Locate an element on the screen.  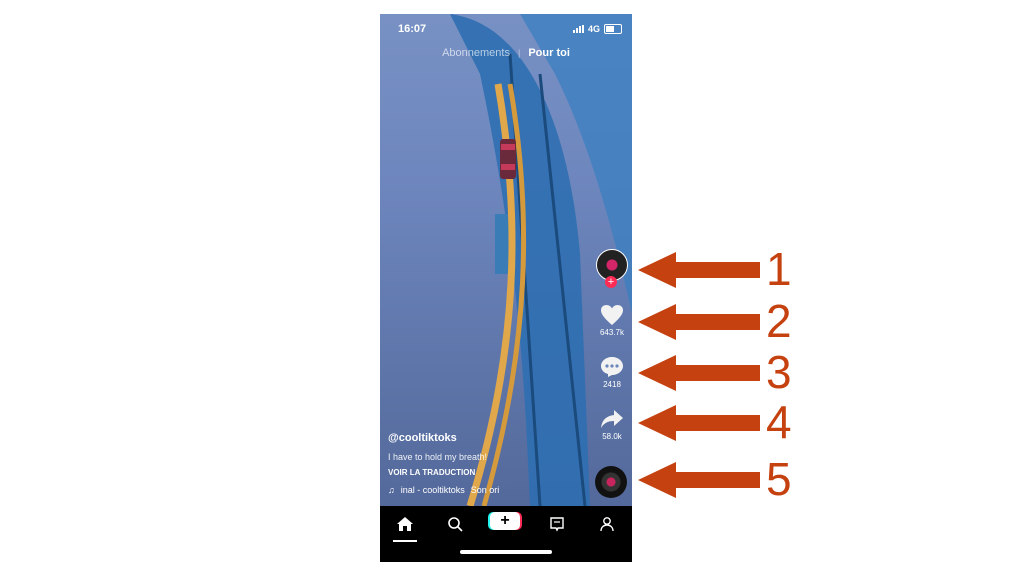
comment-icon is located at coordinates (612, 367).